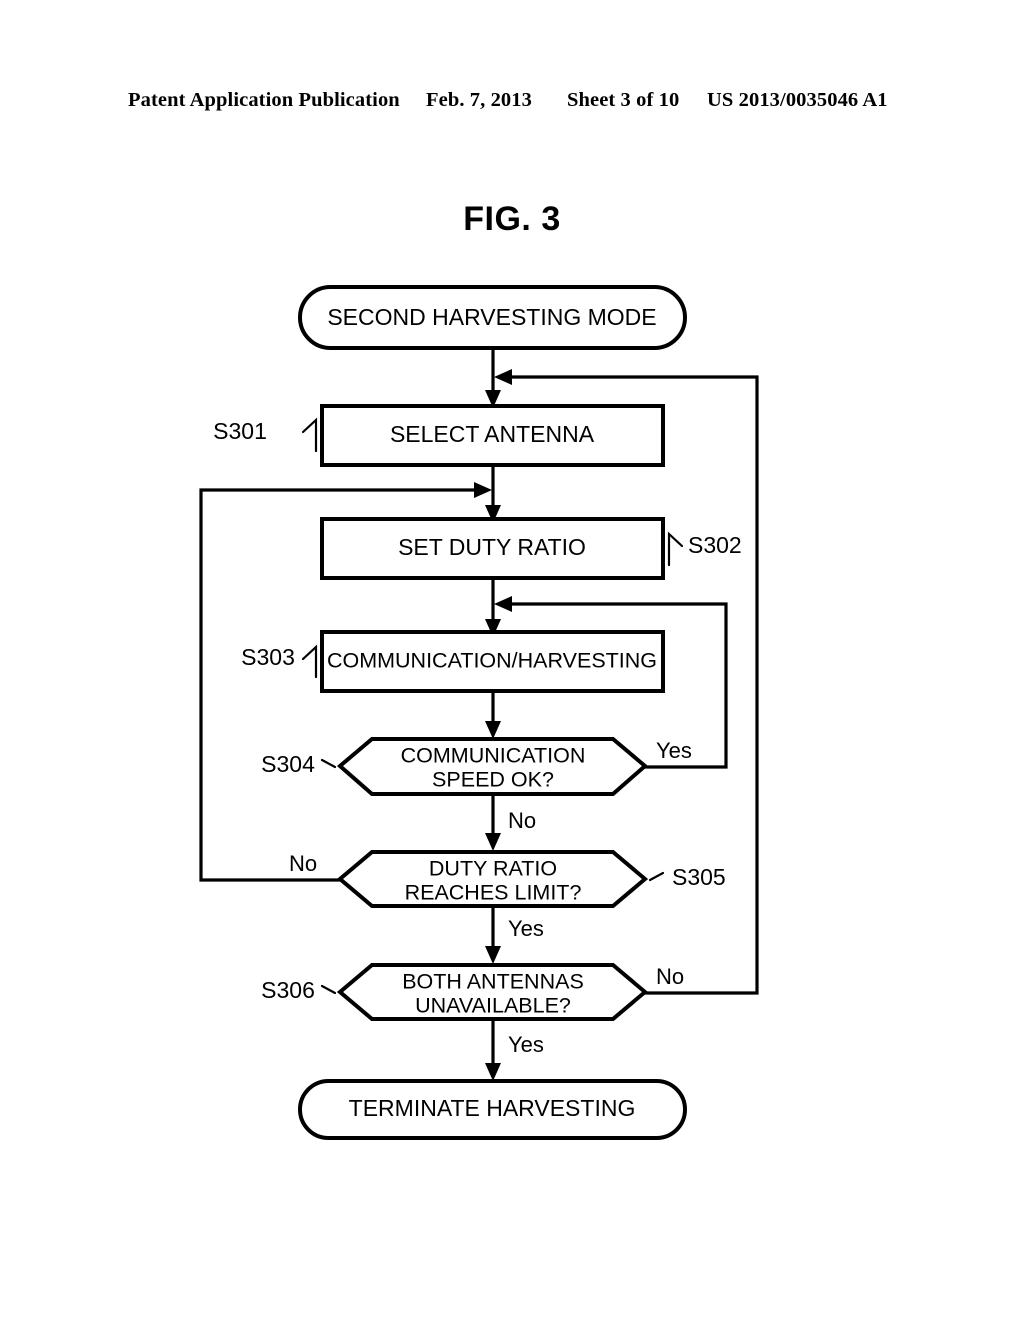 The height and width of the screenshot is (1320, 1024). Describe the element at coordinates (493, 756) in the screenshot. I see `node-s304-label-line1: COMMUNICATION` at that location.